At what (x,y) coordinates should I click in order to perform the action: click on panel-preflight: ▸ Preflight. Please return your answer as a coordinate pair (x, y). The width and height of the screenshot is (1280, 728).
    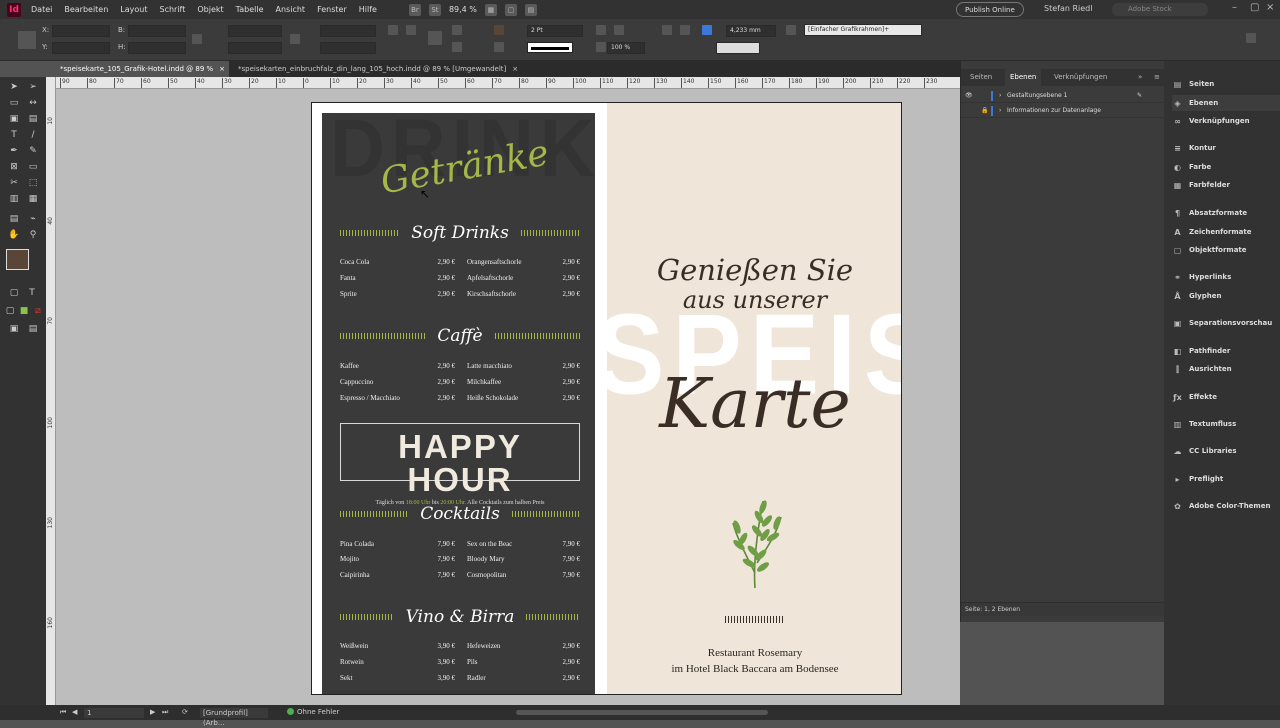
    Looking at the image, I should click on (1197, 479).